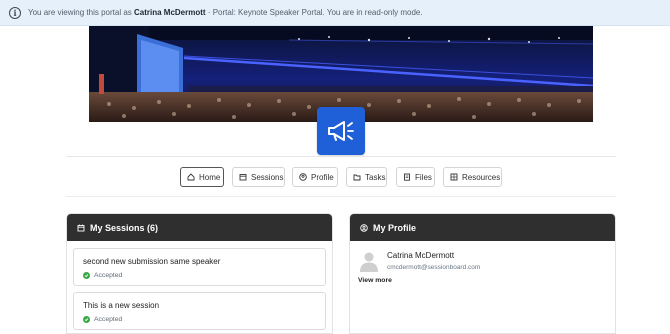 The width and height of the screenshot is (670, 334). I want to click on session-card: This is a new session Accepted, so click(199, 311).